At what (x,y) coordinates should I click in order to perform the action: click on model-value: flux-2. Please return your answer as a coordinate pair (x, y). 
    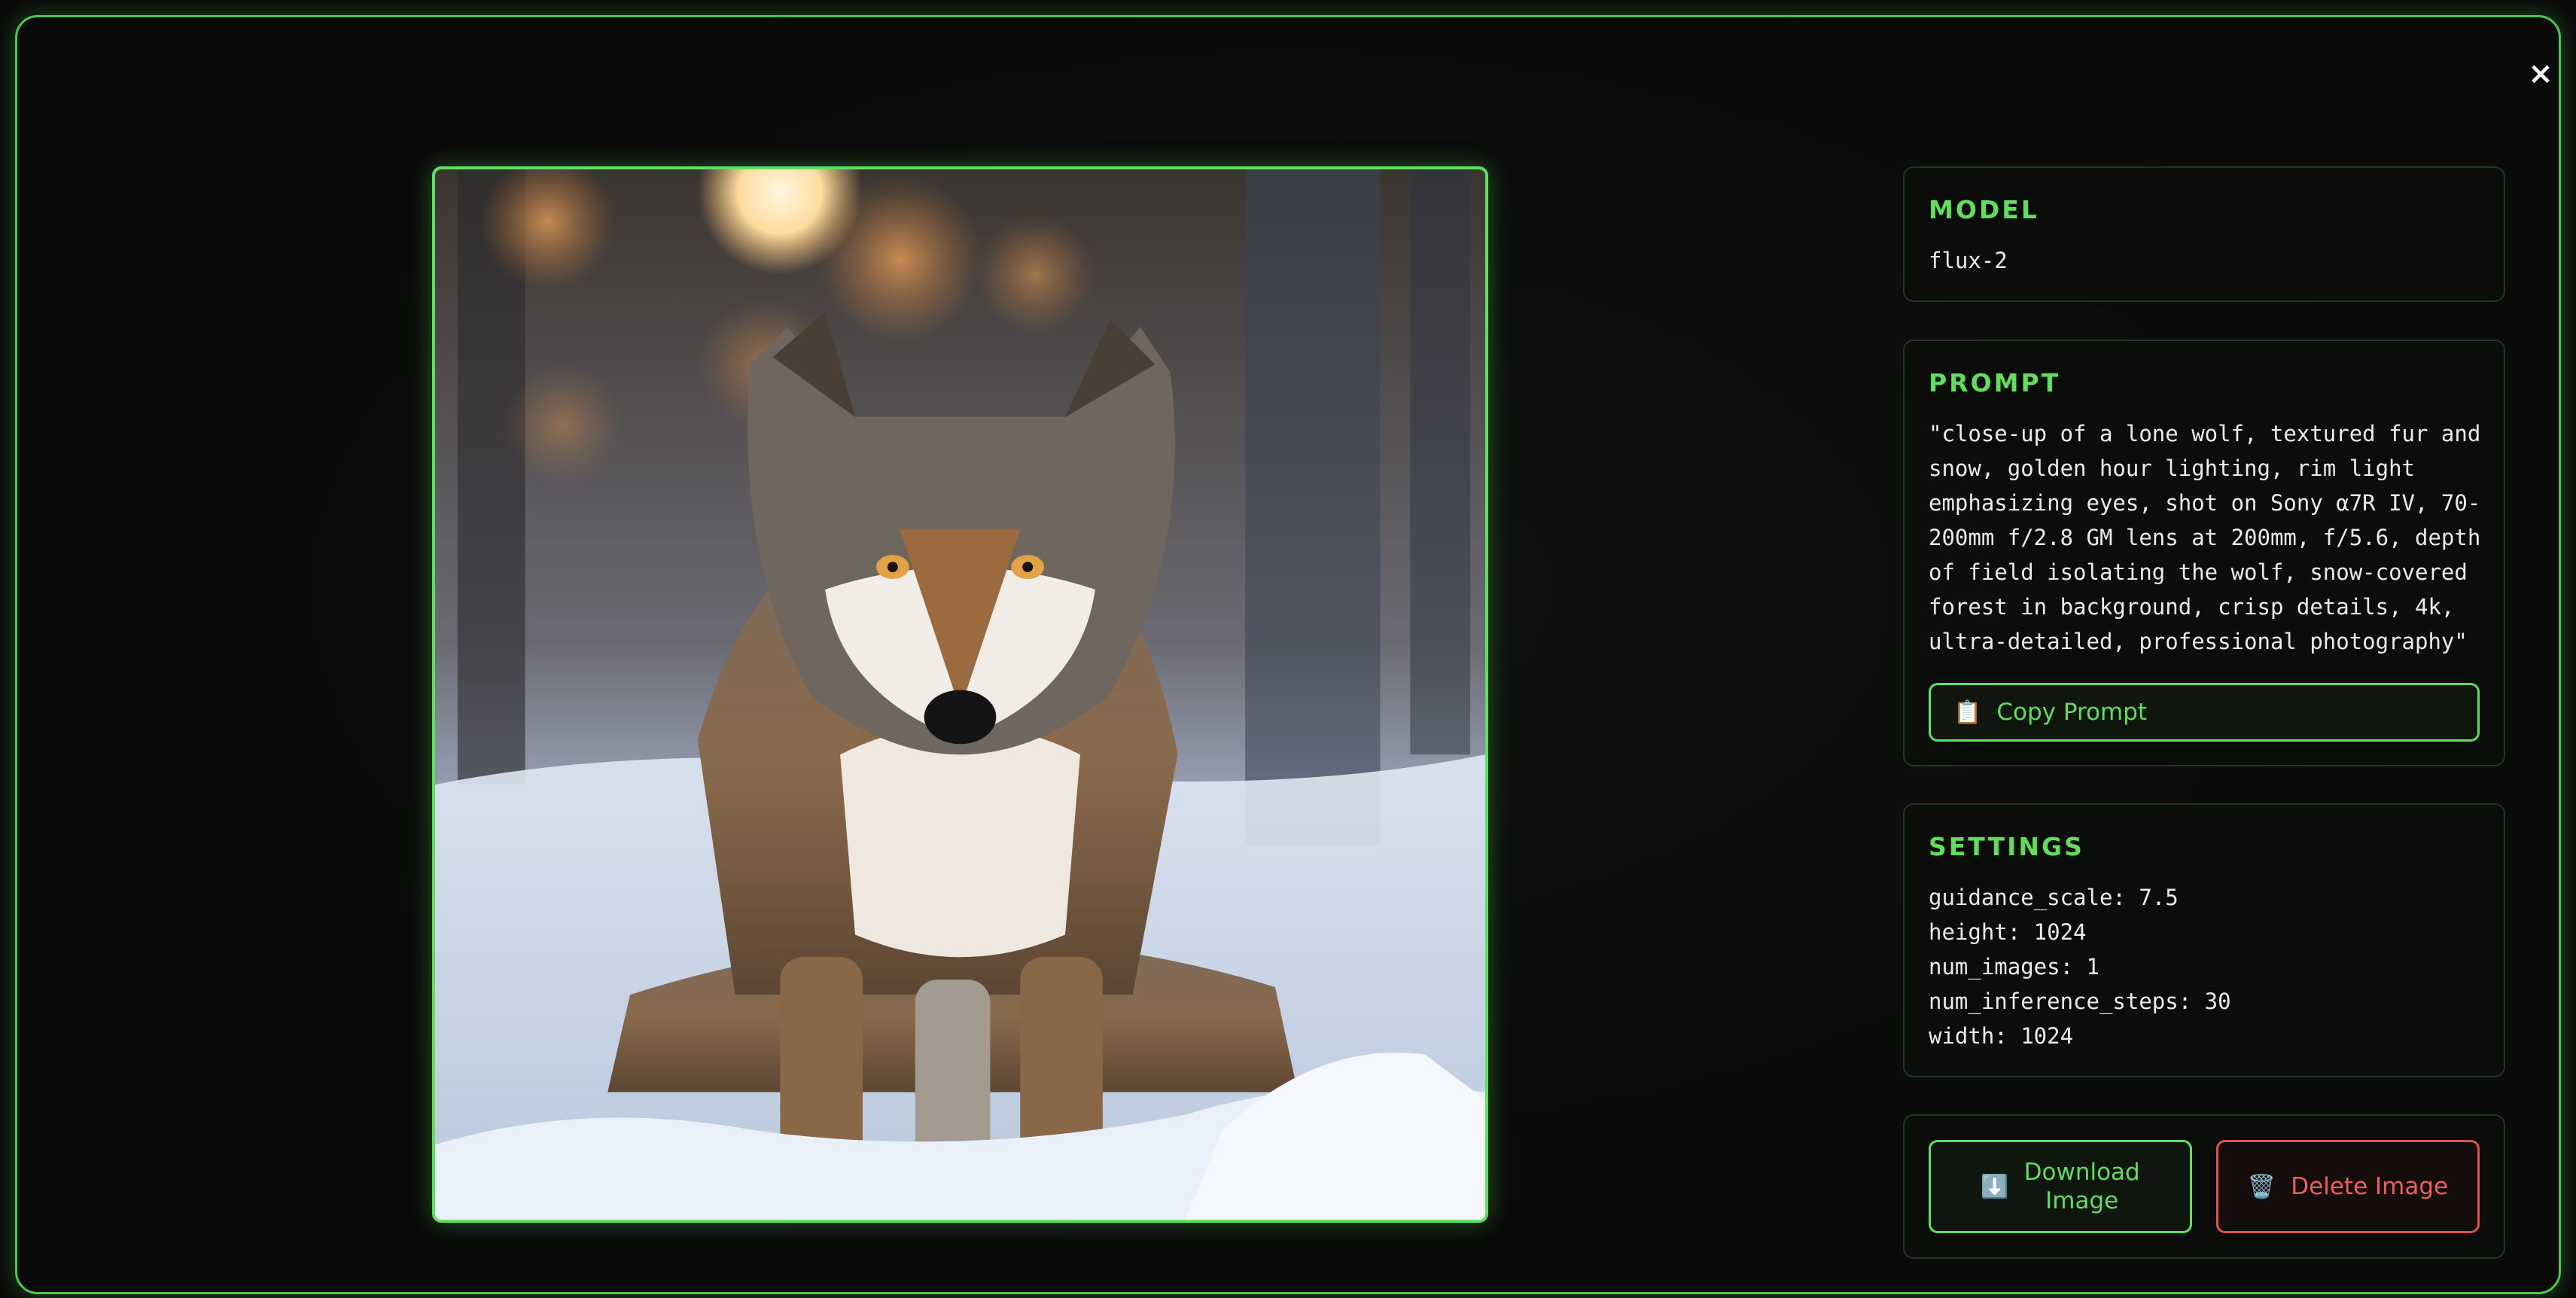
    Looking at the image, I should click on (1969, 260).